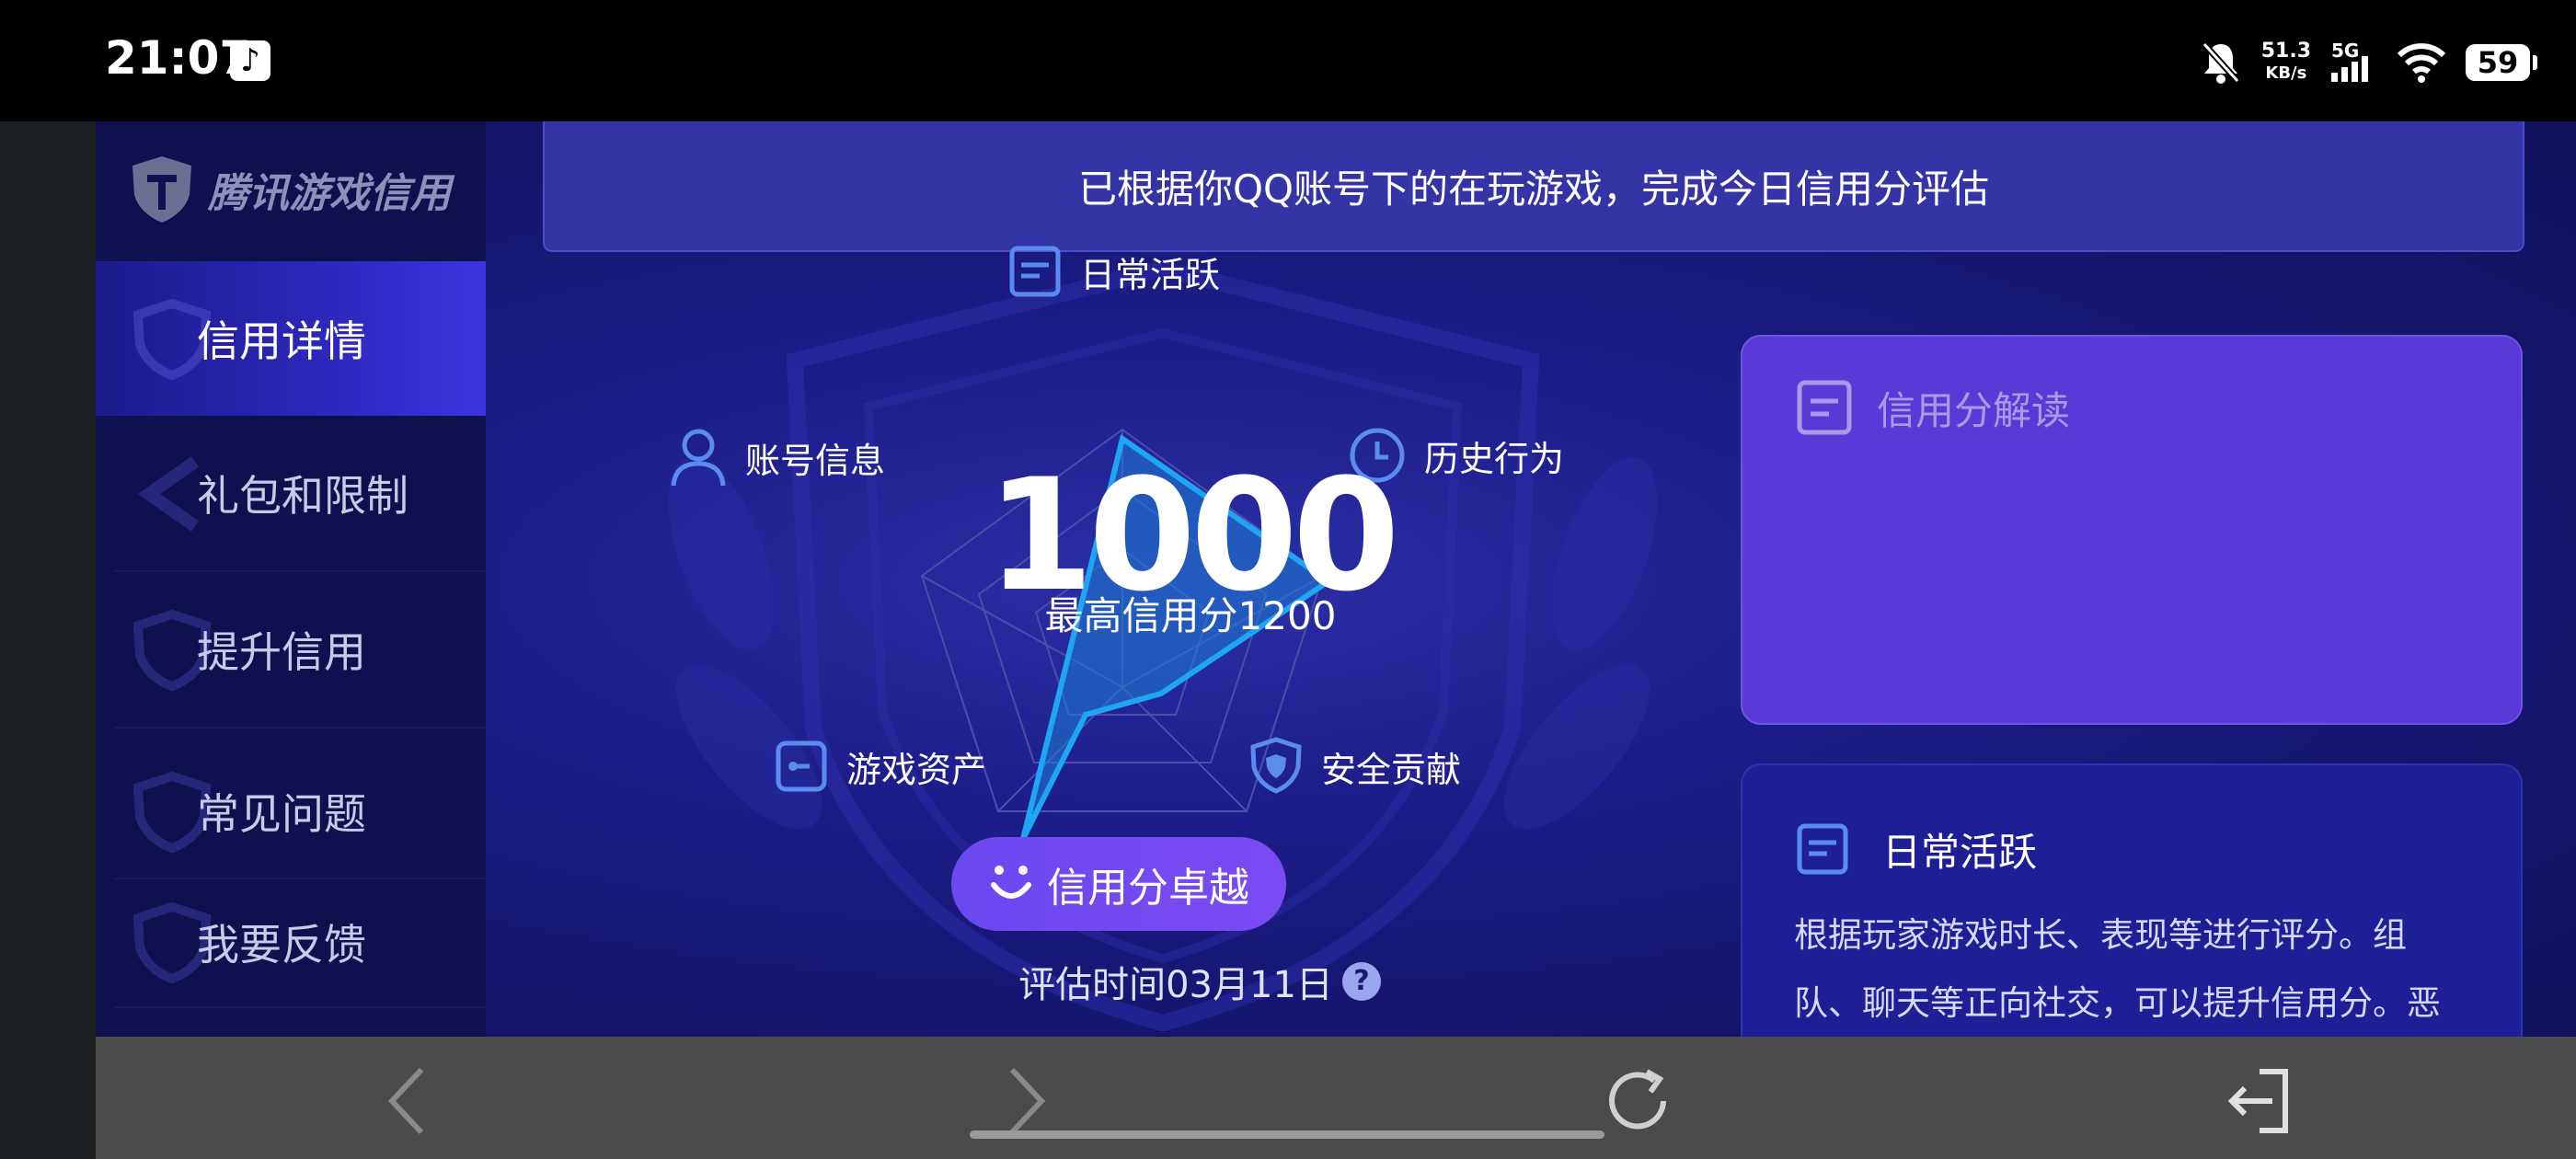  I want to click on network-speed-value: 51.3, so click(2285, 51).